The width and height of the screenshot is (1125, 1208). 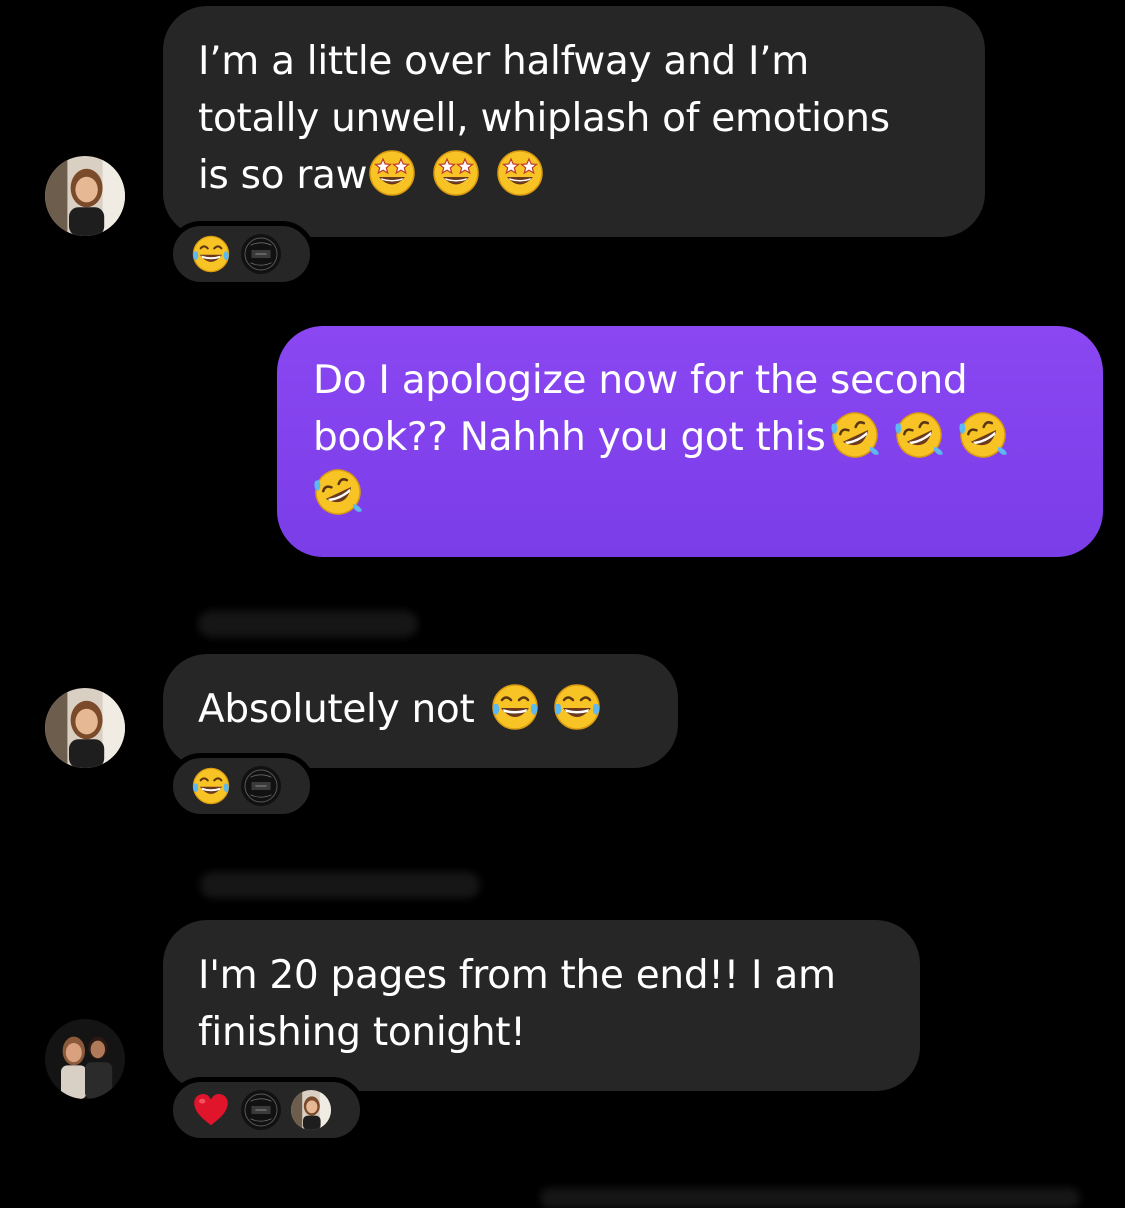 I want to click on message-text-line: totally unwell, whiplash of emotions, so click(x=544, y=118).